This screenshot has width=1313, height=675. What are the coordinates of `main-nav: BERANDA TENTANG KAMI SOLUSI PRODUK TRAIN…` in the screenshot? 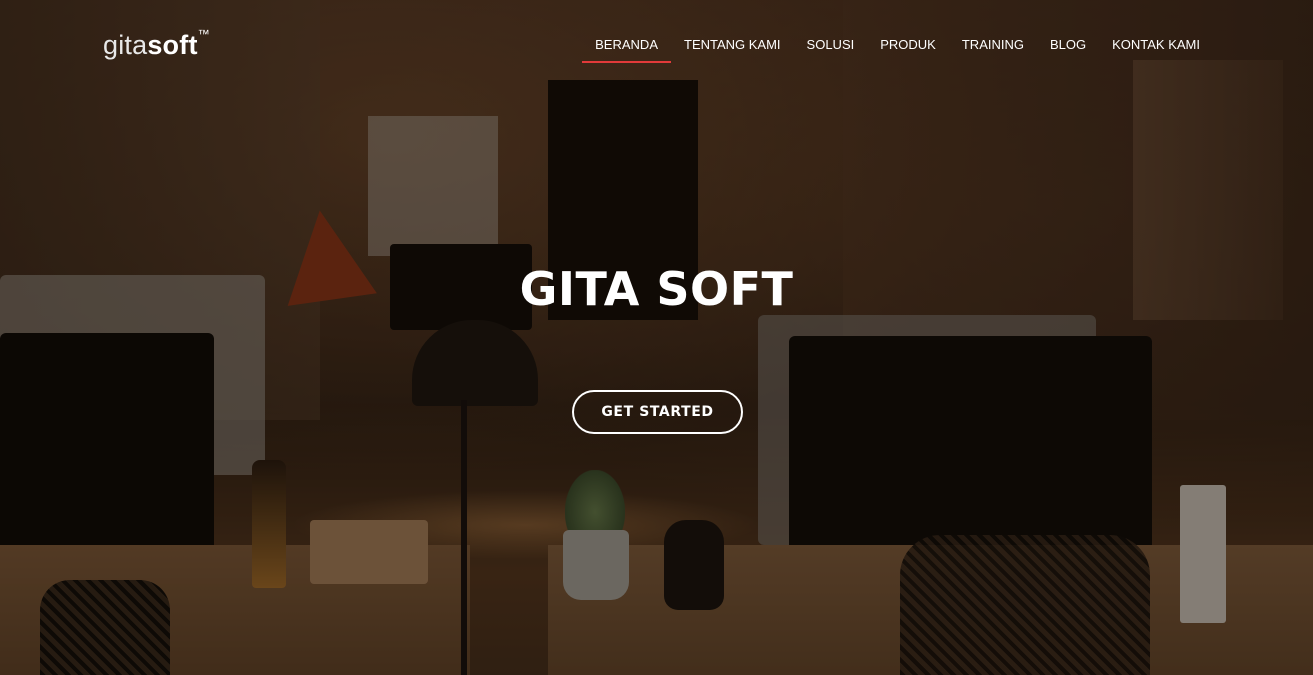 It's located at (897, 50).